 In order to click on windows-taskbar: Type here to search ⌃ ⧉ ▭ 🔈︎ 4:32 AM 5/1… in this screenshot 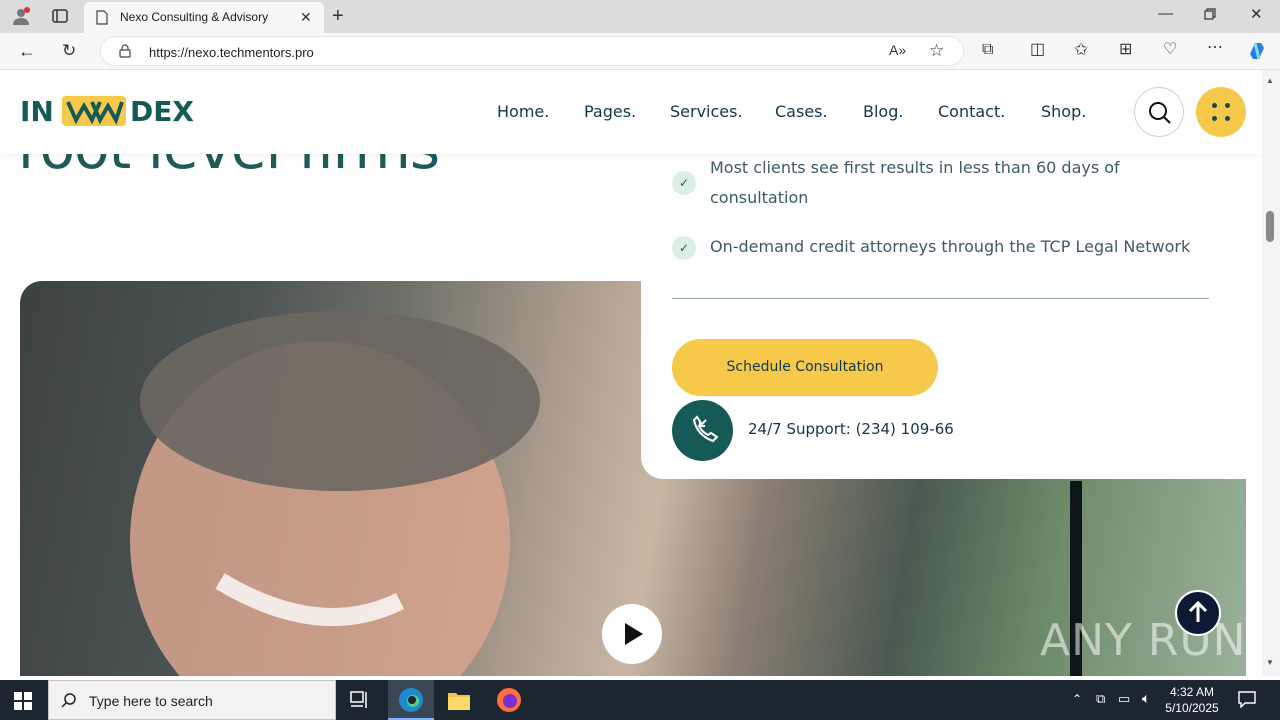, I will do `click(640, 700)`.